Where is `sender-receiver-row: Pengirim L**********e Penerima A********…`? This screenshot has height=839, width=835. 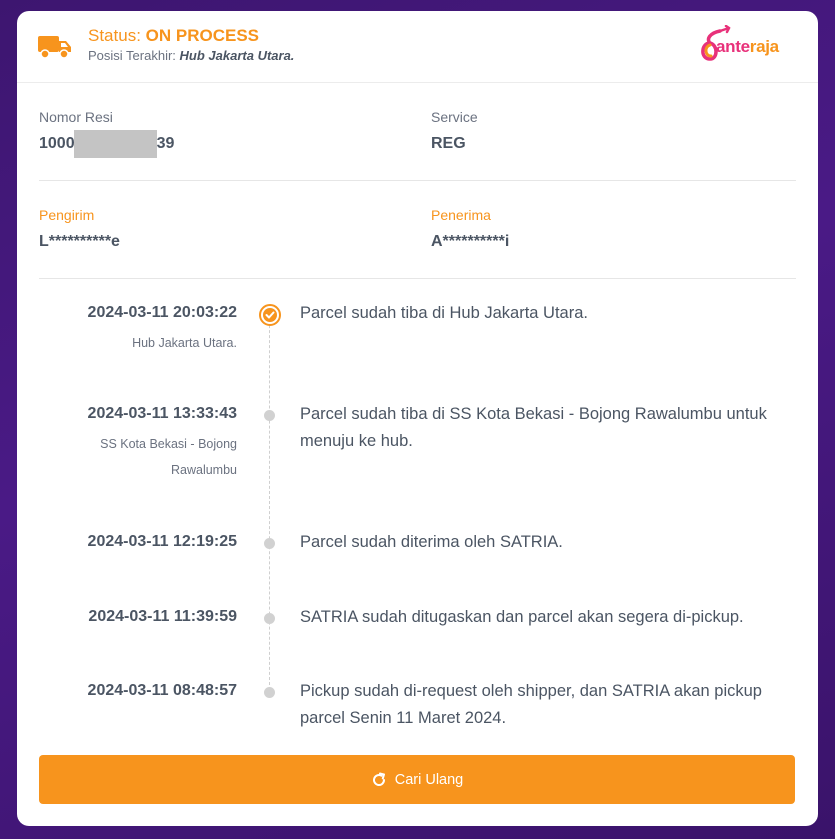 sender-receiver-row: Pengirim L**********e Penerima A********… is located at coordinates (417, 230).